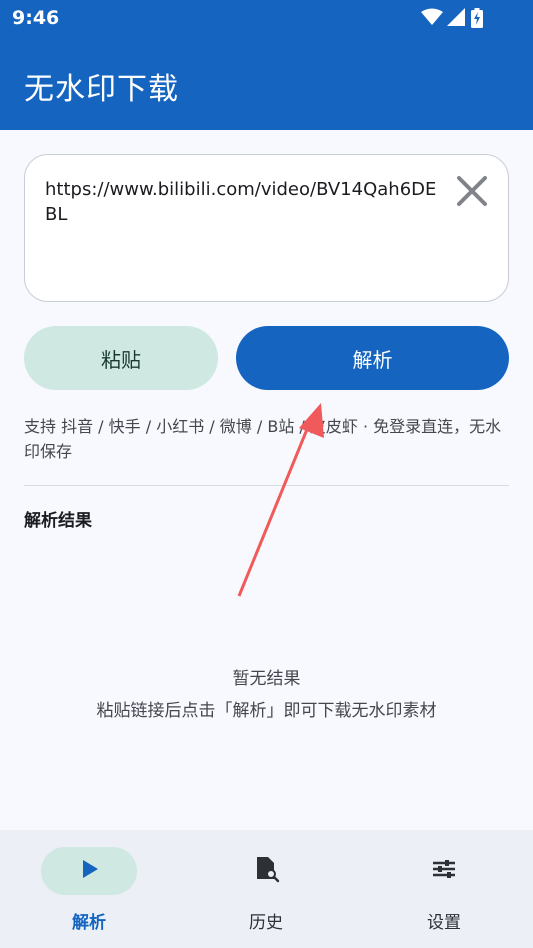  Describe the element at coordinates (372, 358) in the screenshot. I see `parse-button: 解析` at that location.